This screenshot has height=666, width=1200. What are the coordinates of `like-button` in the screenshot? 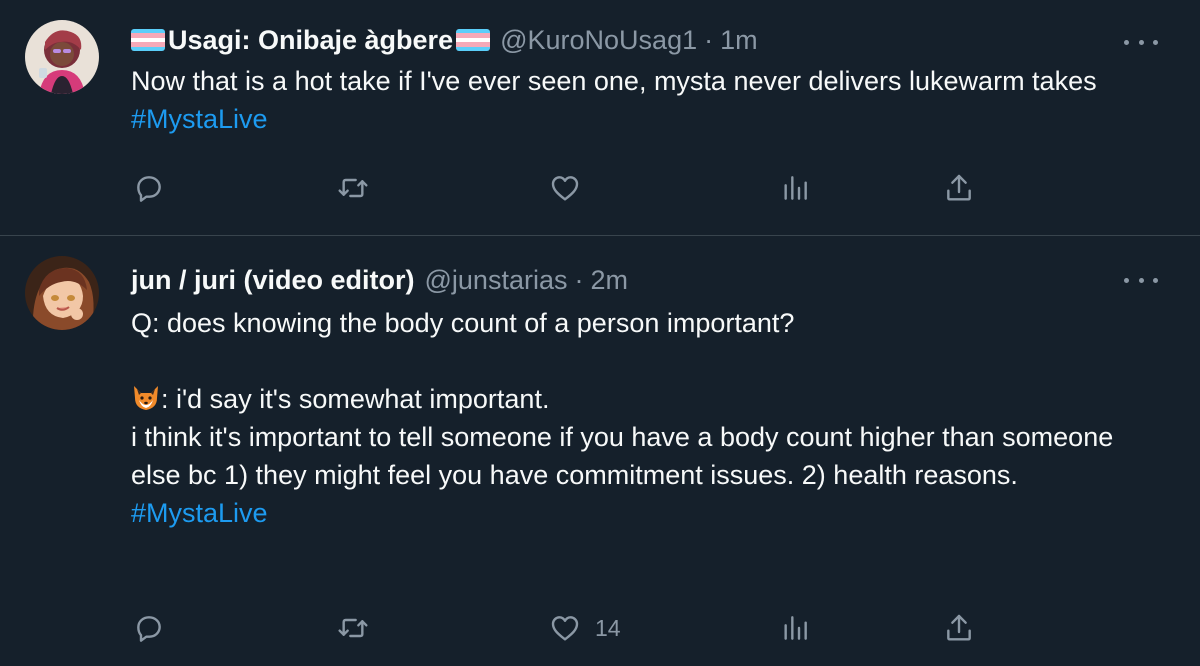 It's located at (572, 188).